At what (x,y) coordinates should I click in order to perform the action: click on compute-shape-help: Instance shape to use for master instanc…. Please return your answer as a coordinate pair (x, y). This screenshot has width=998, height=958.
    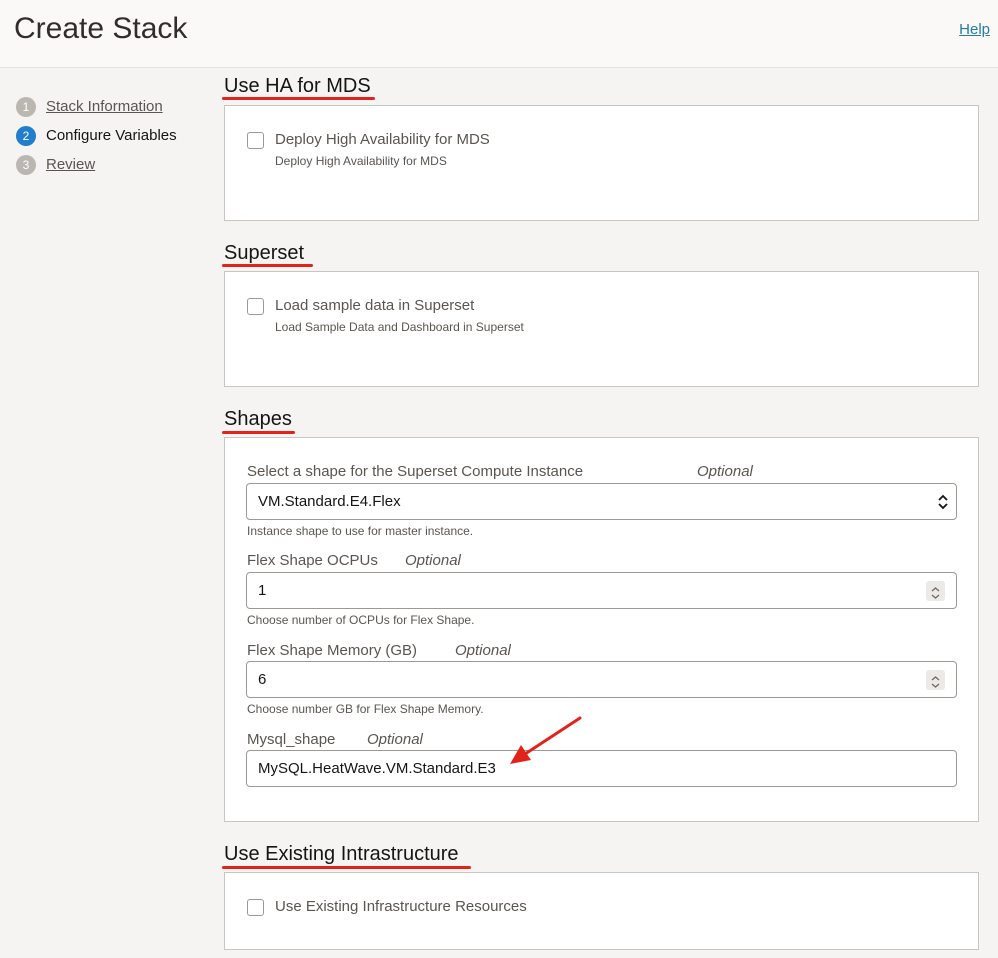
    Looking at the image, I should click on (360, 531).